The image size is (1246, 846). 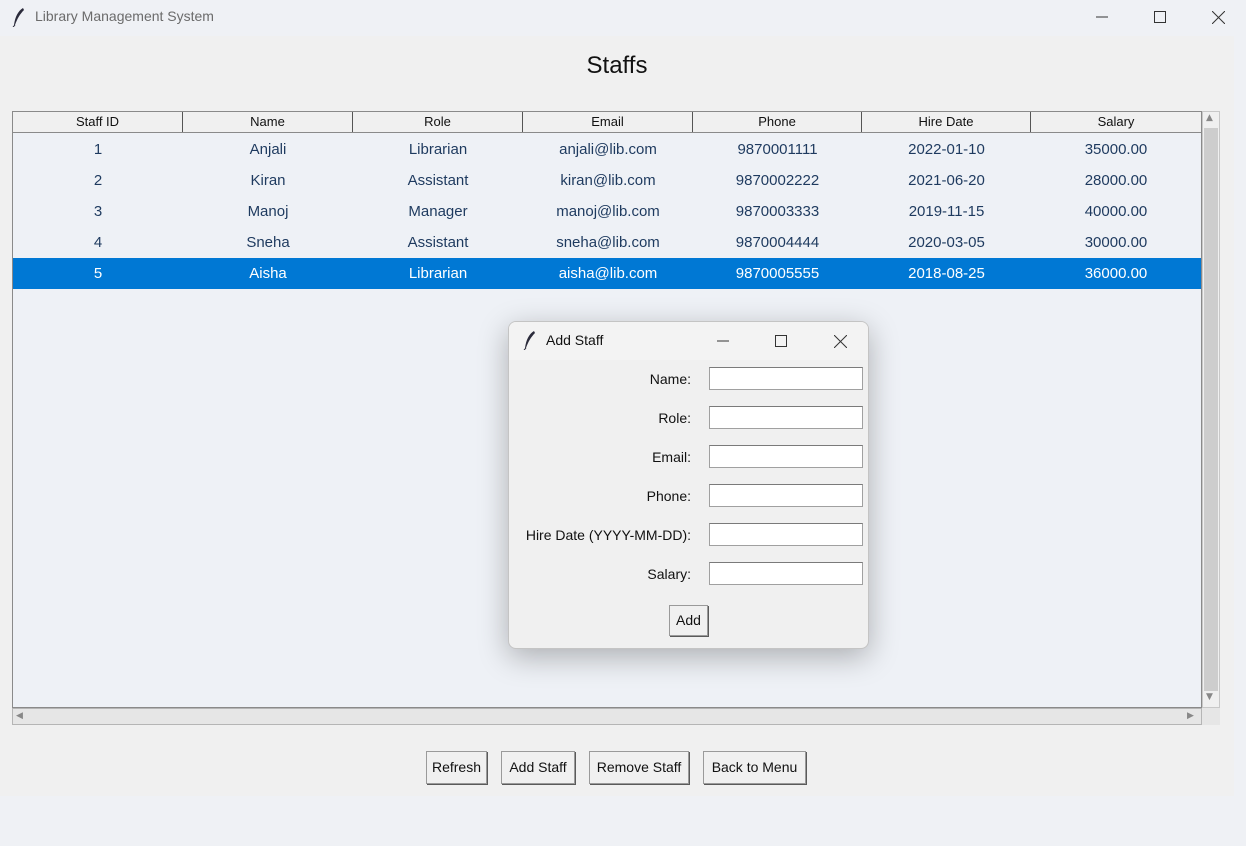 I want to click on column-header-staff-id: Staff ID, so click(x=98, y=122).